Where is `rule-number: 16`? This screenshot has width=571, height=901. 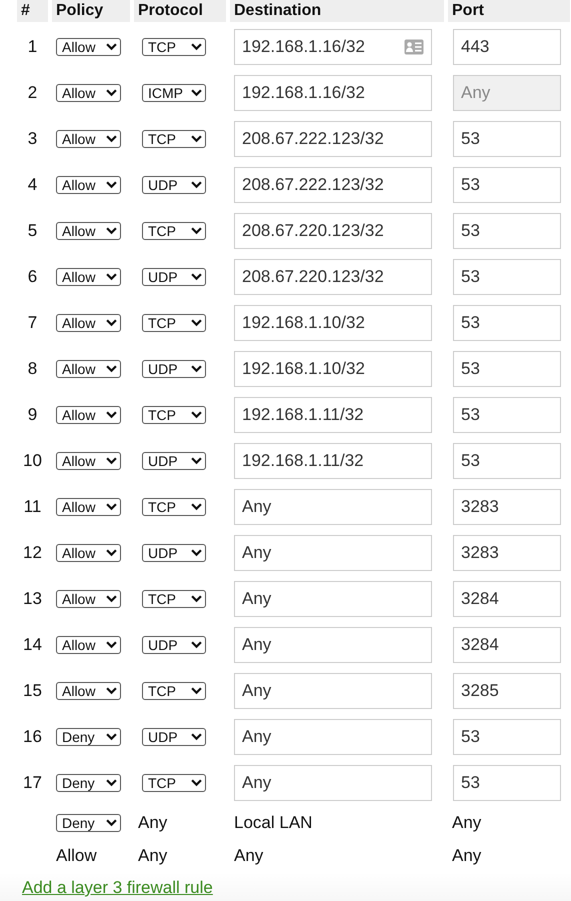 rule-number: 16 is located at coordinates (32, 737).